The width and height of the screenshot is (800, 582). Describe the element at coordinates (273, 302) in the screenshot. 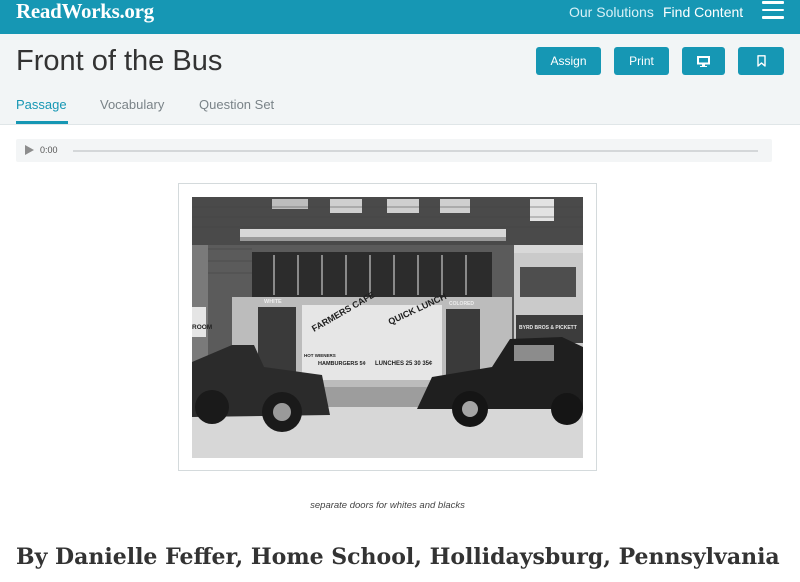

I see `sign-white-door: WHITE` at that location.